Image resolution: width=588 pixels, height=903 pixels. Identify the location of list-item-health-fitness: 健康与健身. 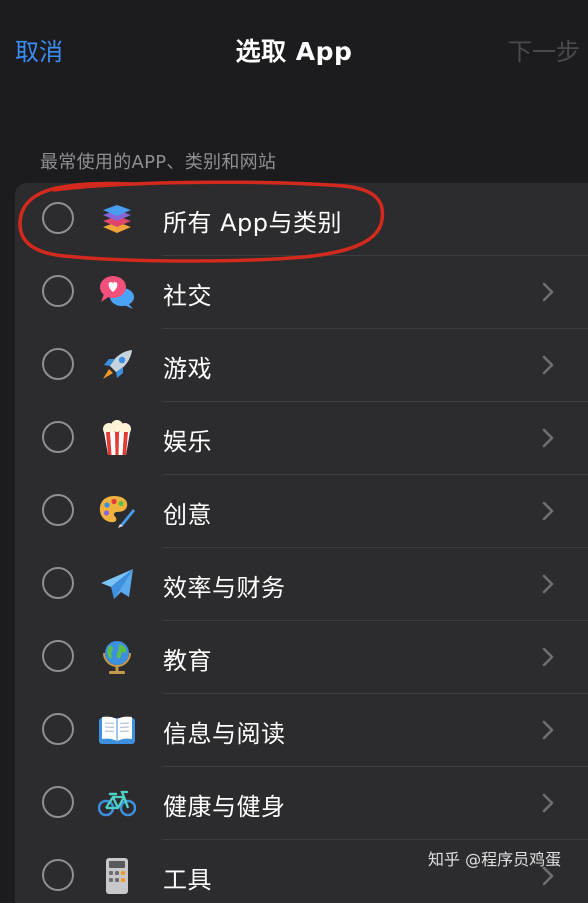
(301, 803).